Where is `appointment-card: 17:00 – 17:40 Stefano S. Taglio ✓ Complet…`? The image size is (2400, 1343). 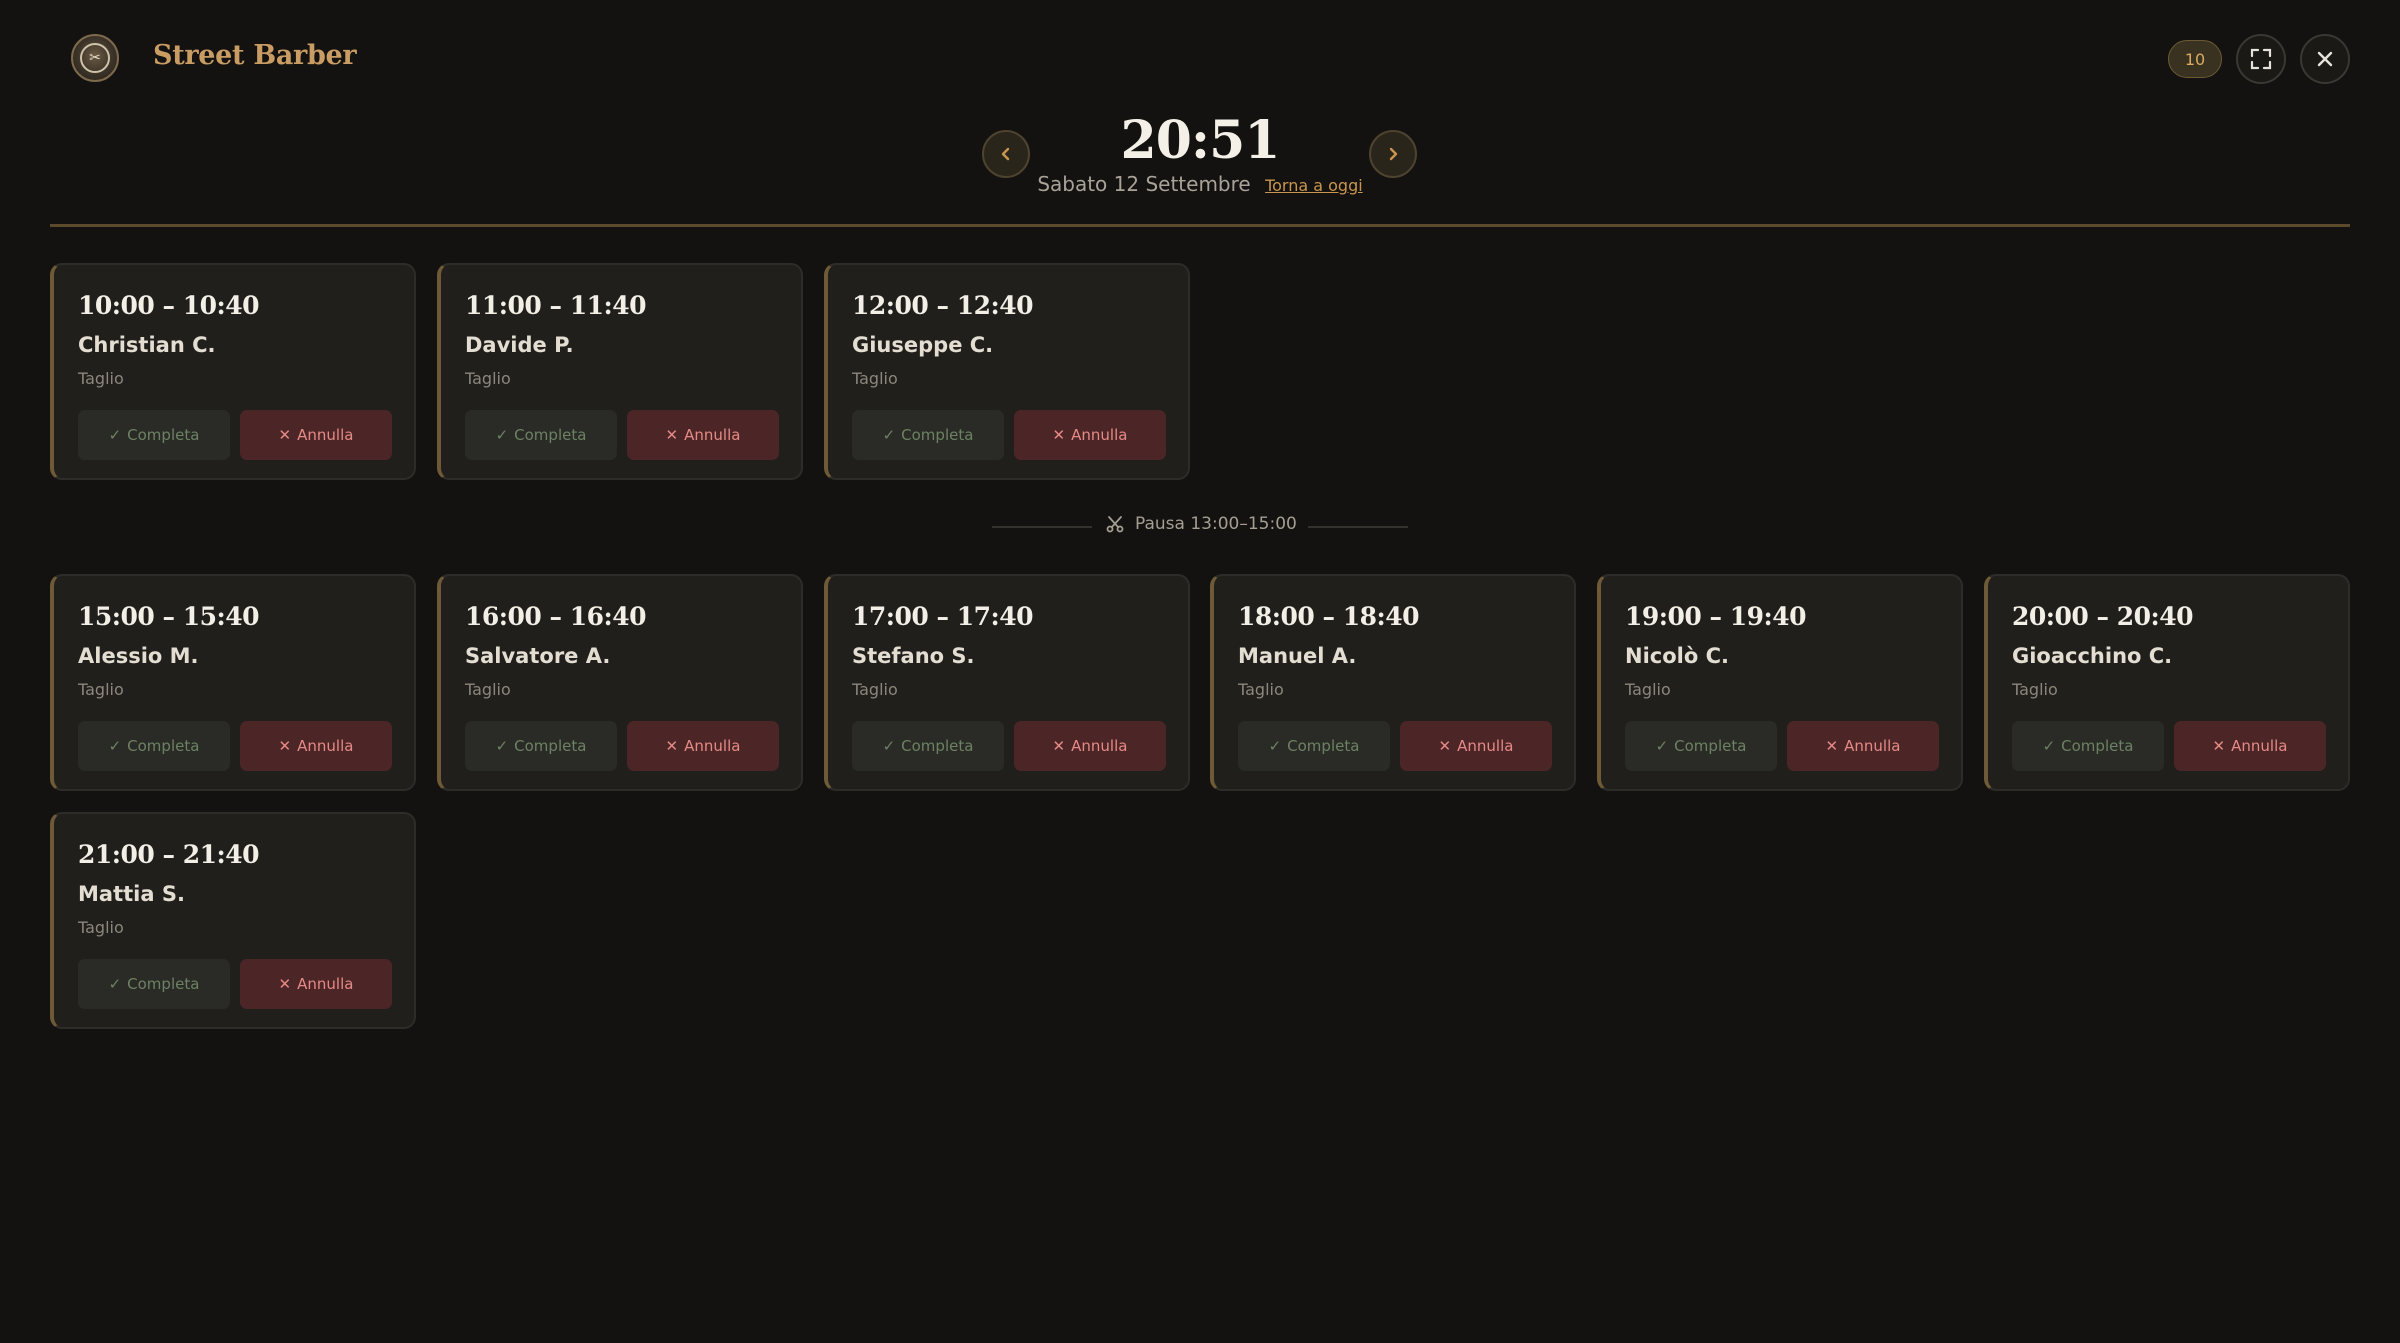
appointment-card: 17:00 – 17:40 Stefano S. Taglio ✓ Complet… is located at coordinates (1007, 682).